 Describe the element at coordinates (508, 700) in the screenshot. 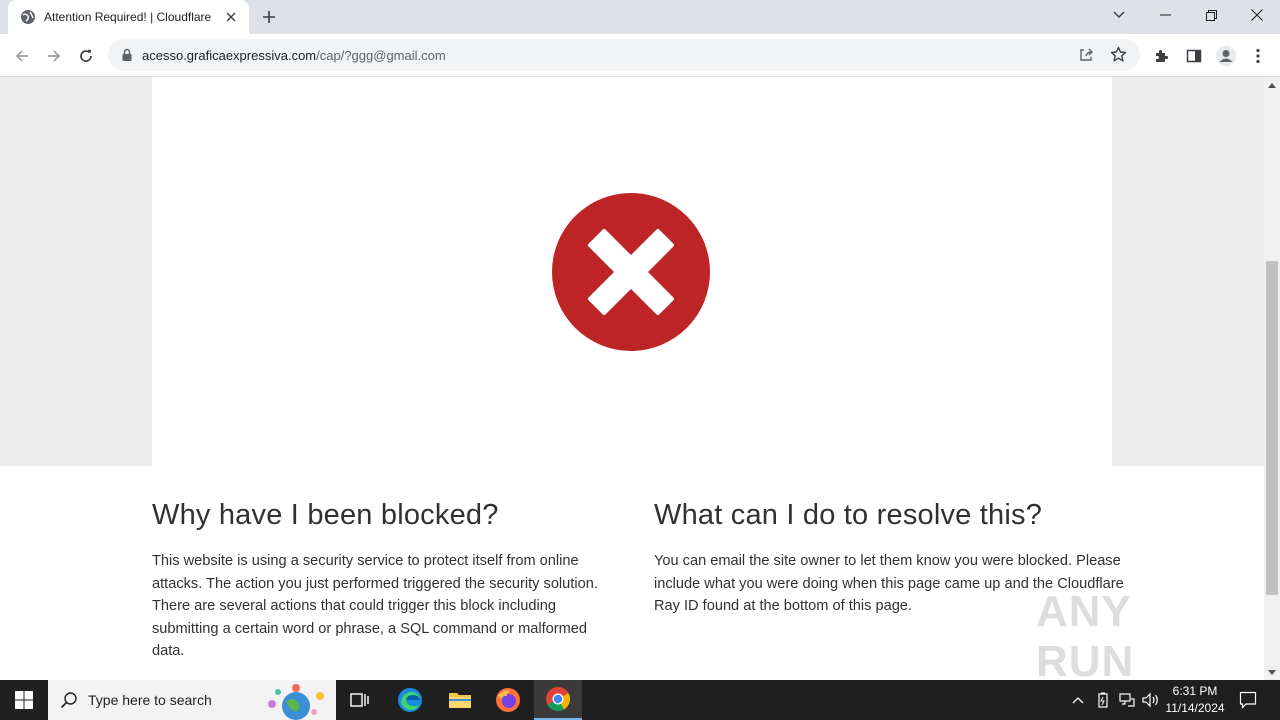

I see `firefox-icon` at that location.